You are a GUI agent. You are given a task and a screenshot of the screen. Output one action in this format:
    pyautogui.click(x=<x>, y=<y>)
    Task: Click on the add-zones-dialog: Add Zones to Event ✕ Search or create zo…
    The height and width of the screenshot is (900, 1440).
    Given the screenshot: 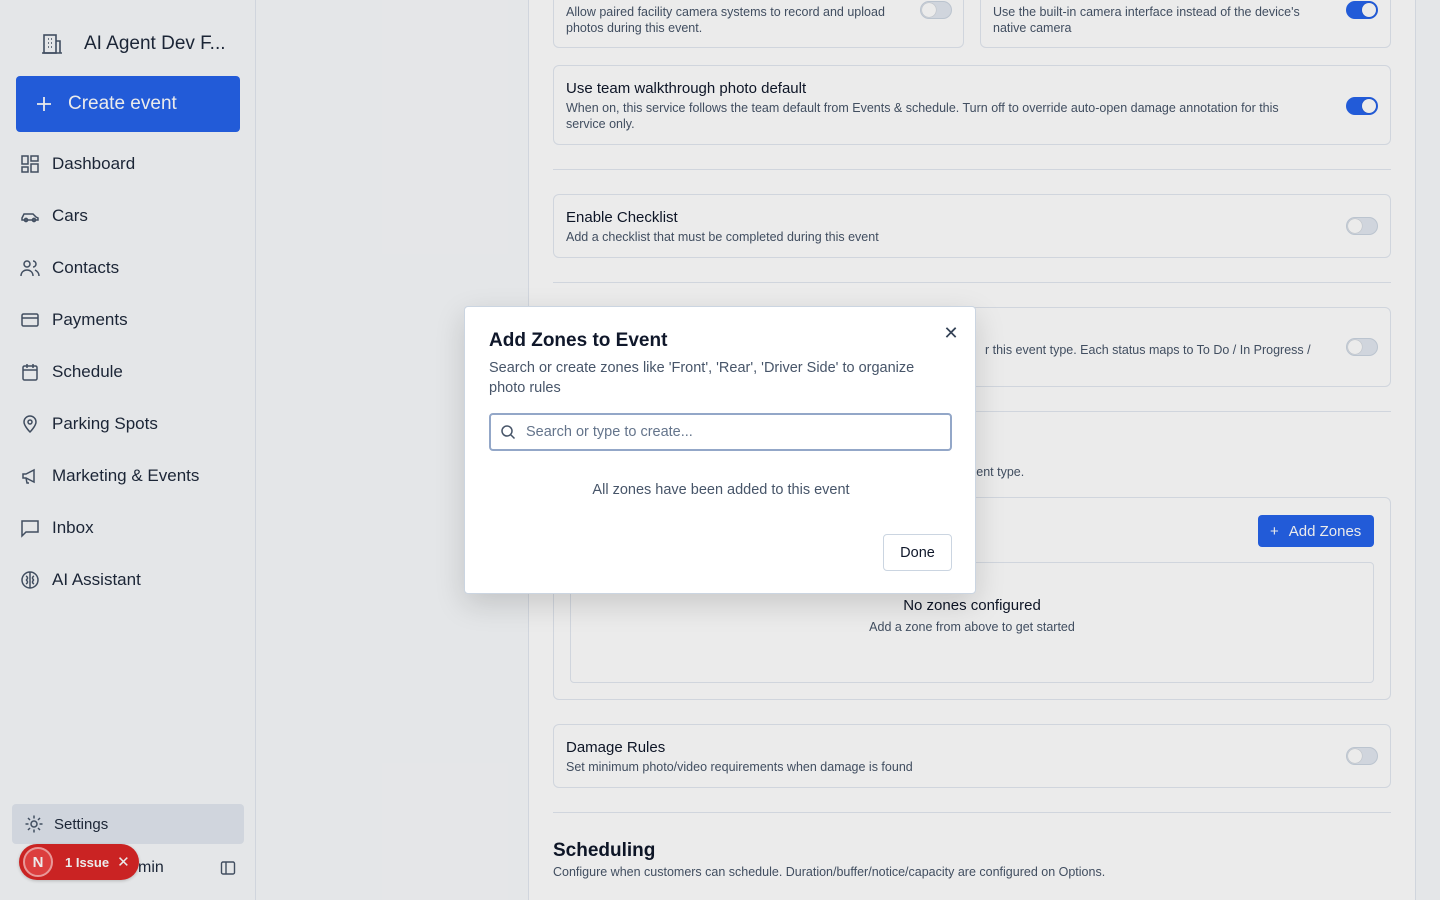 What is the action you would take?
    pyautogui.click(x=720, y=450)
    